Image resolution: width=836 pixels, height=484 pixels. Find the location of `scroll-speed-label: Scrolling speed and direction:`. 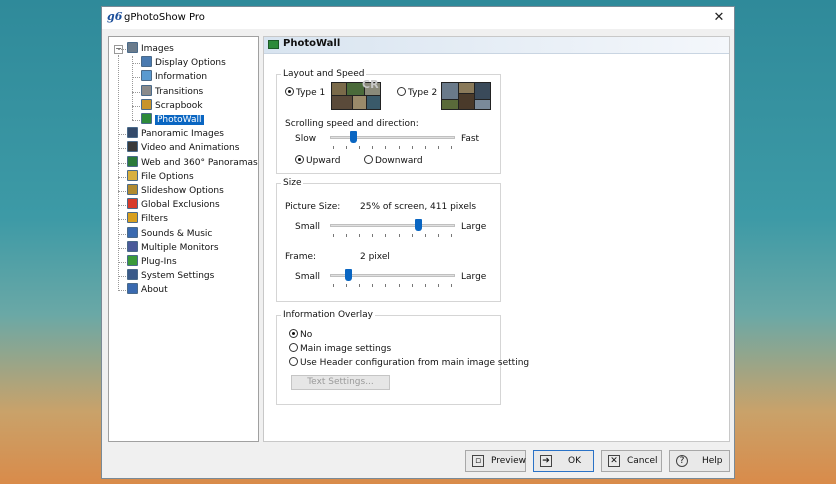

scroll-speed-label: Scrolling speed and direction: is located at coordinates (352, 124).